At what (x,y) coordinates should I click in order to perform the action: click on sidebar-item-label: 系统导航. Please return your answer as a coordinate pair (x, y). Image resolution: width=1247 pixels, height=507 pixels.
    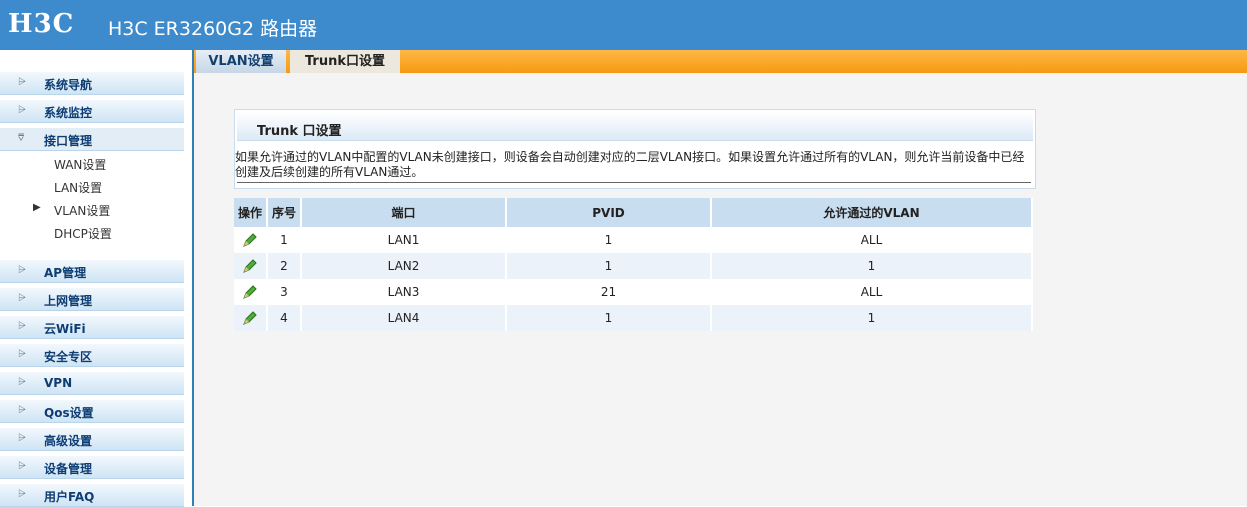
    Looking at the image, I should click on (68, 85).